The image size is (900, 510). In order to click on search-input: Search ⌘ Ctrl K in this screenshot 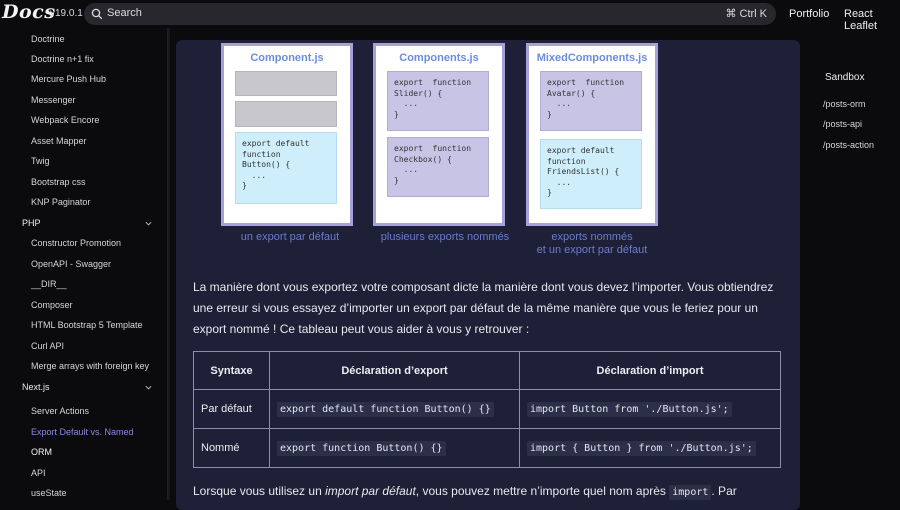, I will do `click(430, 14)`.